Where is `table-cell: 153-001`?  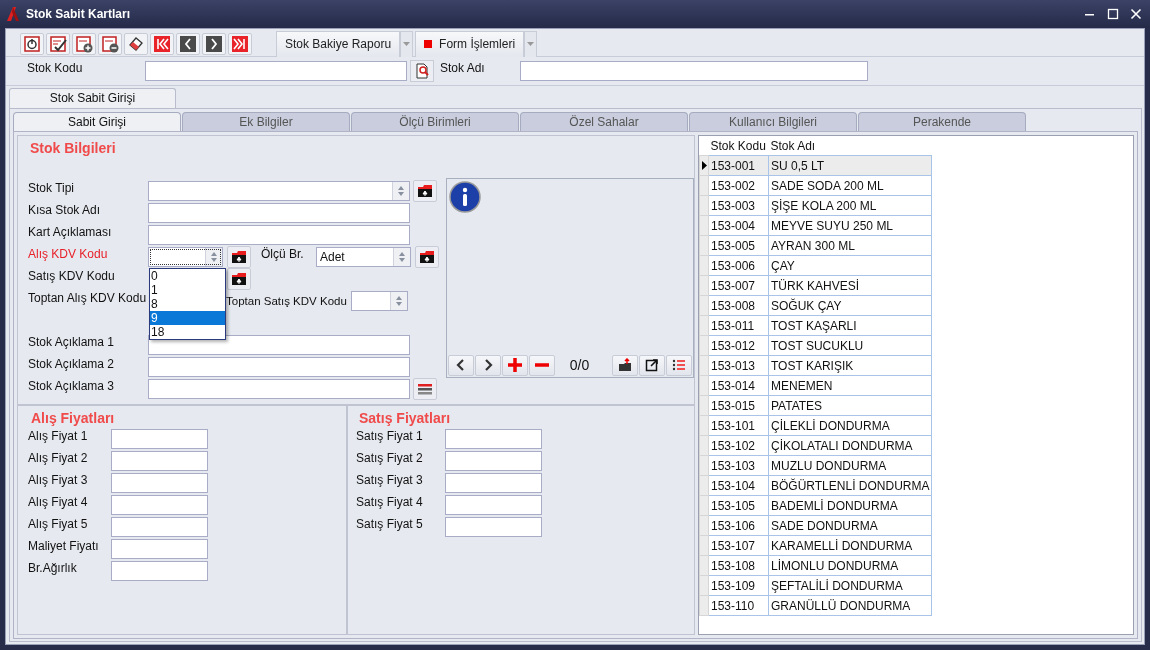 table-cell: 153-001 is located at coordinates (738, 165).